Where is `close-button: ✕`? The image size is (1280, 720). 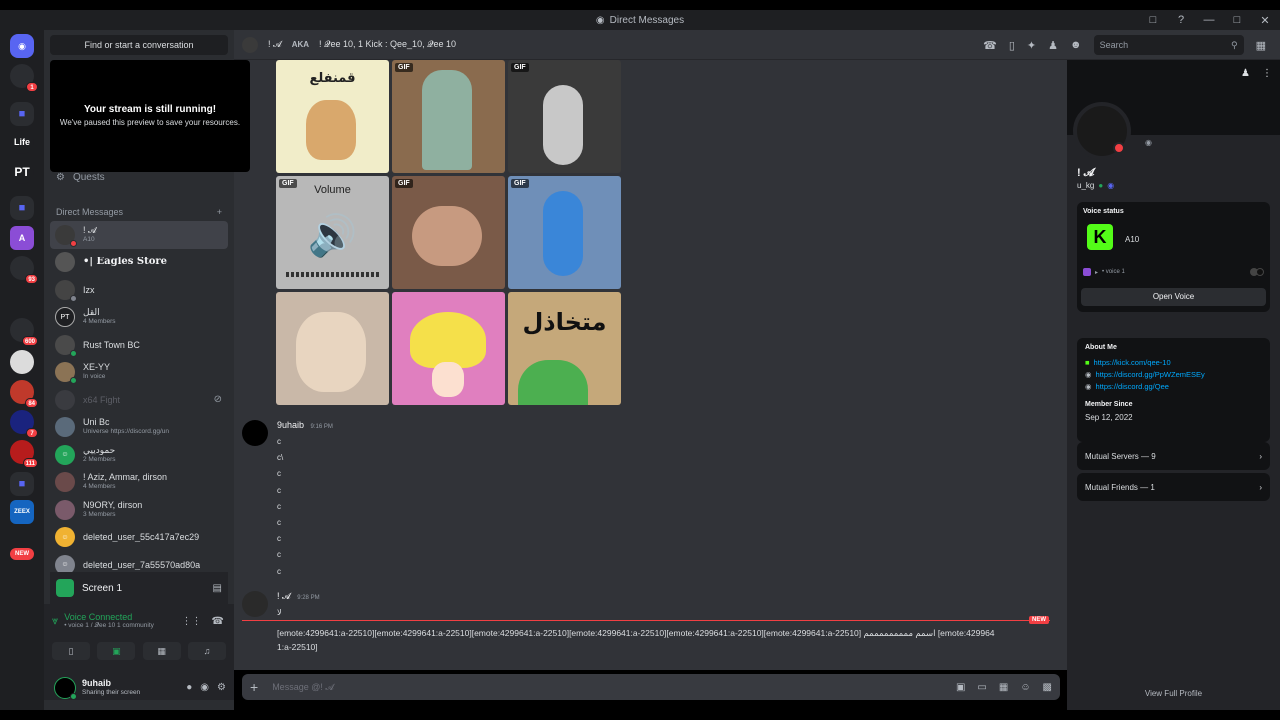 close-button: ✕ is located at coordinates (1265, 20).